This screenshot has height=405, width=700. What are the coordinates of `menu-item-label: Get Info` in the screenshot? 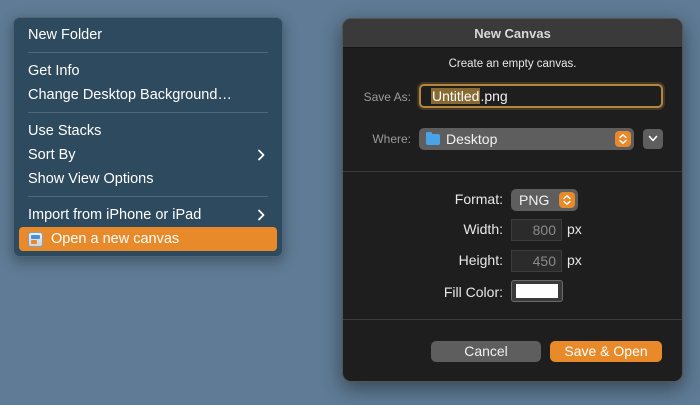 It's located at (54, 71).